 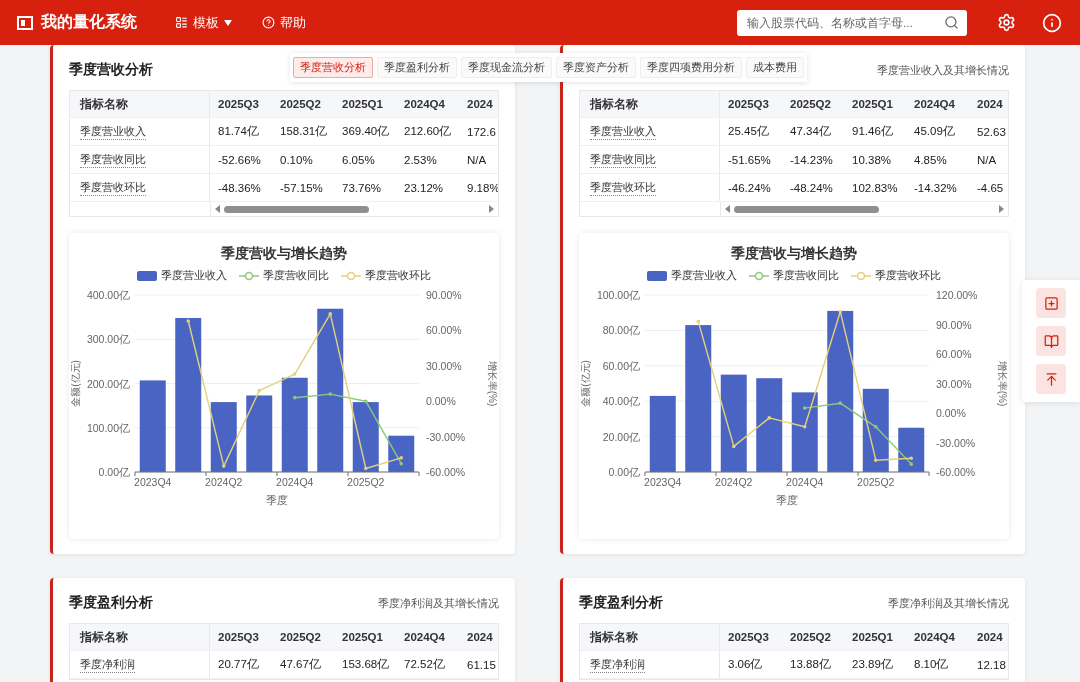 I want to click on column-header: 2025Q1, so click(x=872, y=104).